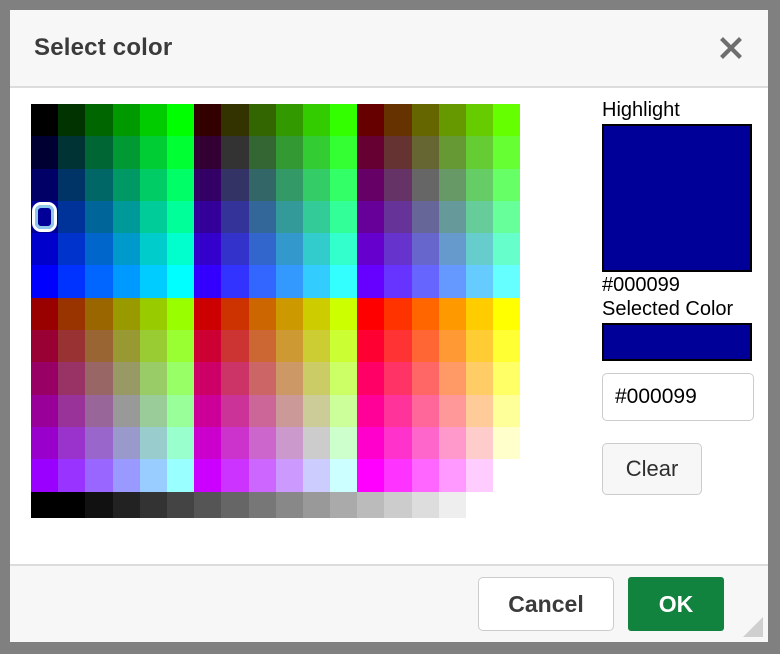 The height and width of the screenshot is (654, 780). Describe the element at coordinates (678, 397) in the screenshot. I see `hex-color-input` at that location.